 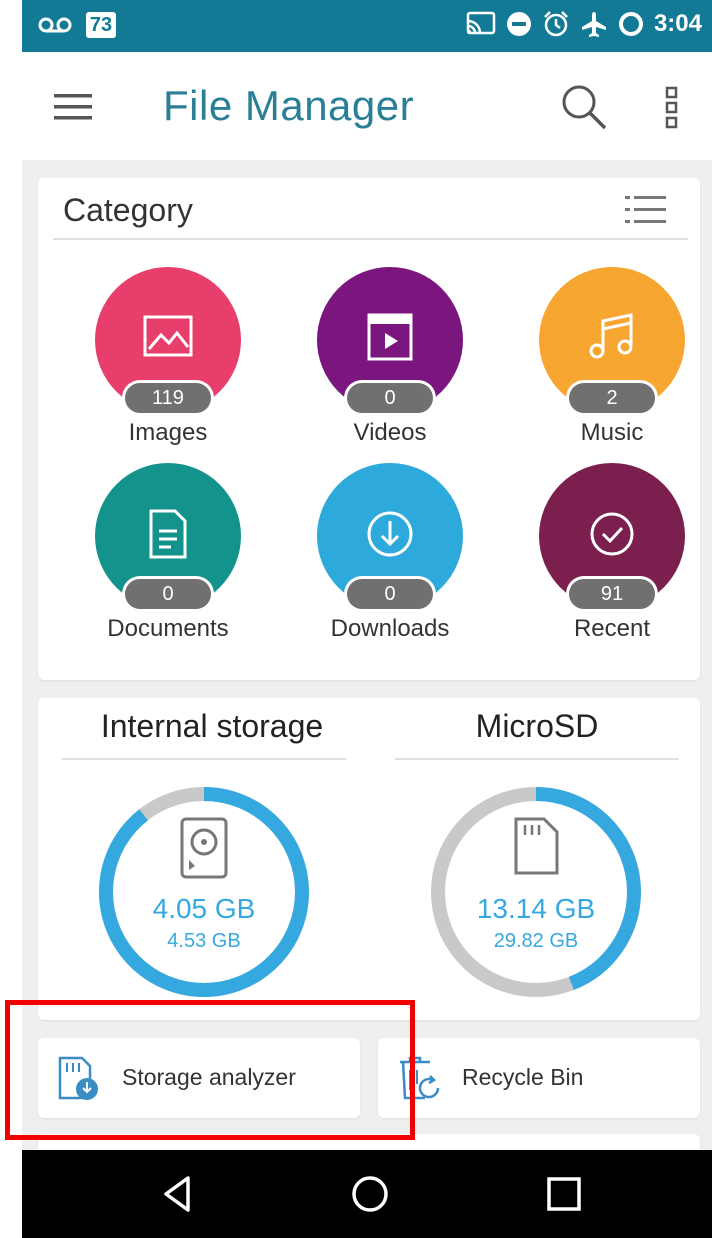 What do you see at coordinates (584, 107) in the screenshot?
I see `search-icon` at bounding box center [584, 107].